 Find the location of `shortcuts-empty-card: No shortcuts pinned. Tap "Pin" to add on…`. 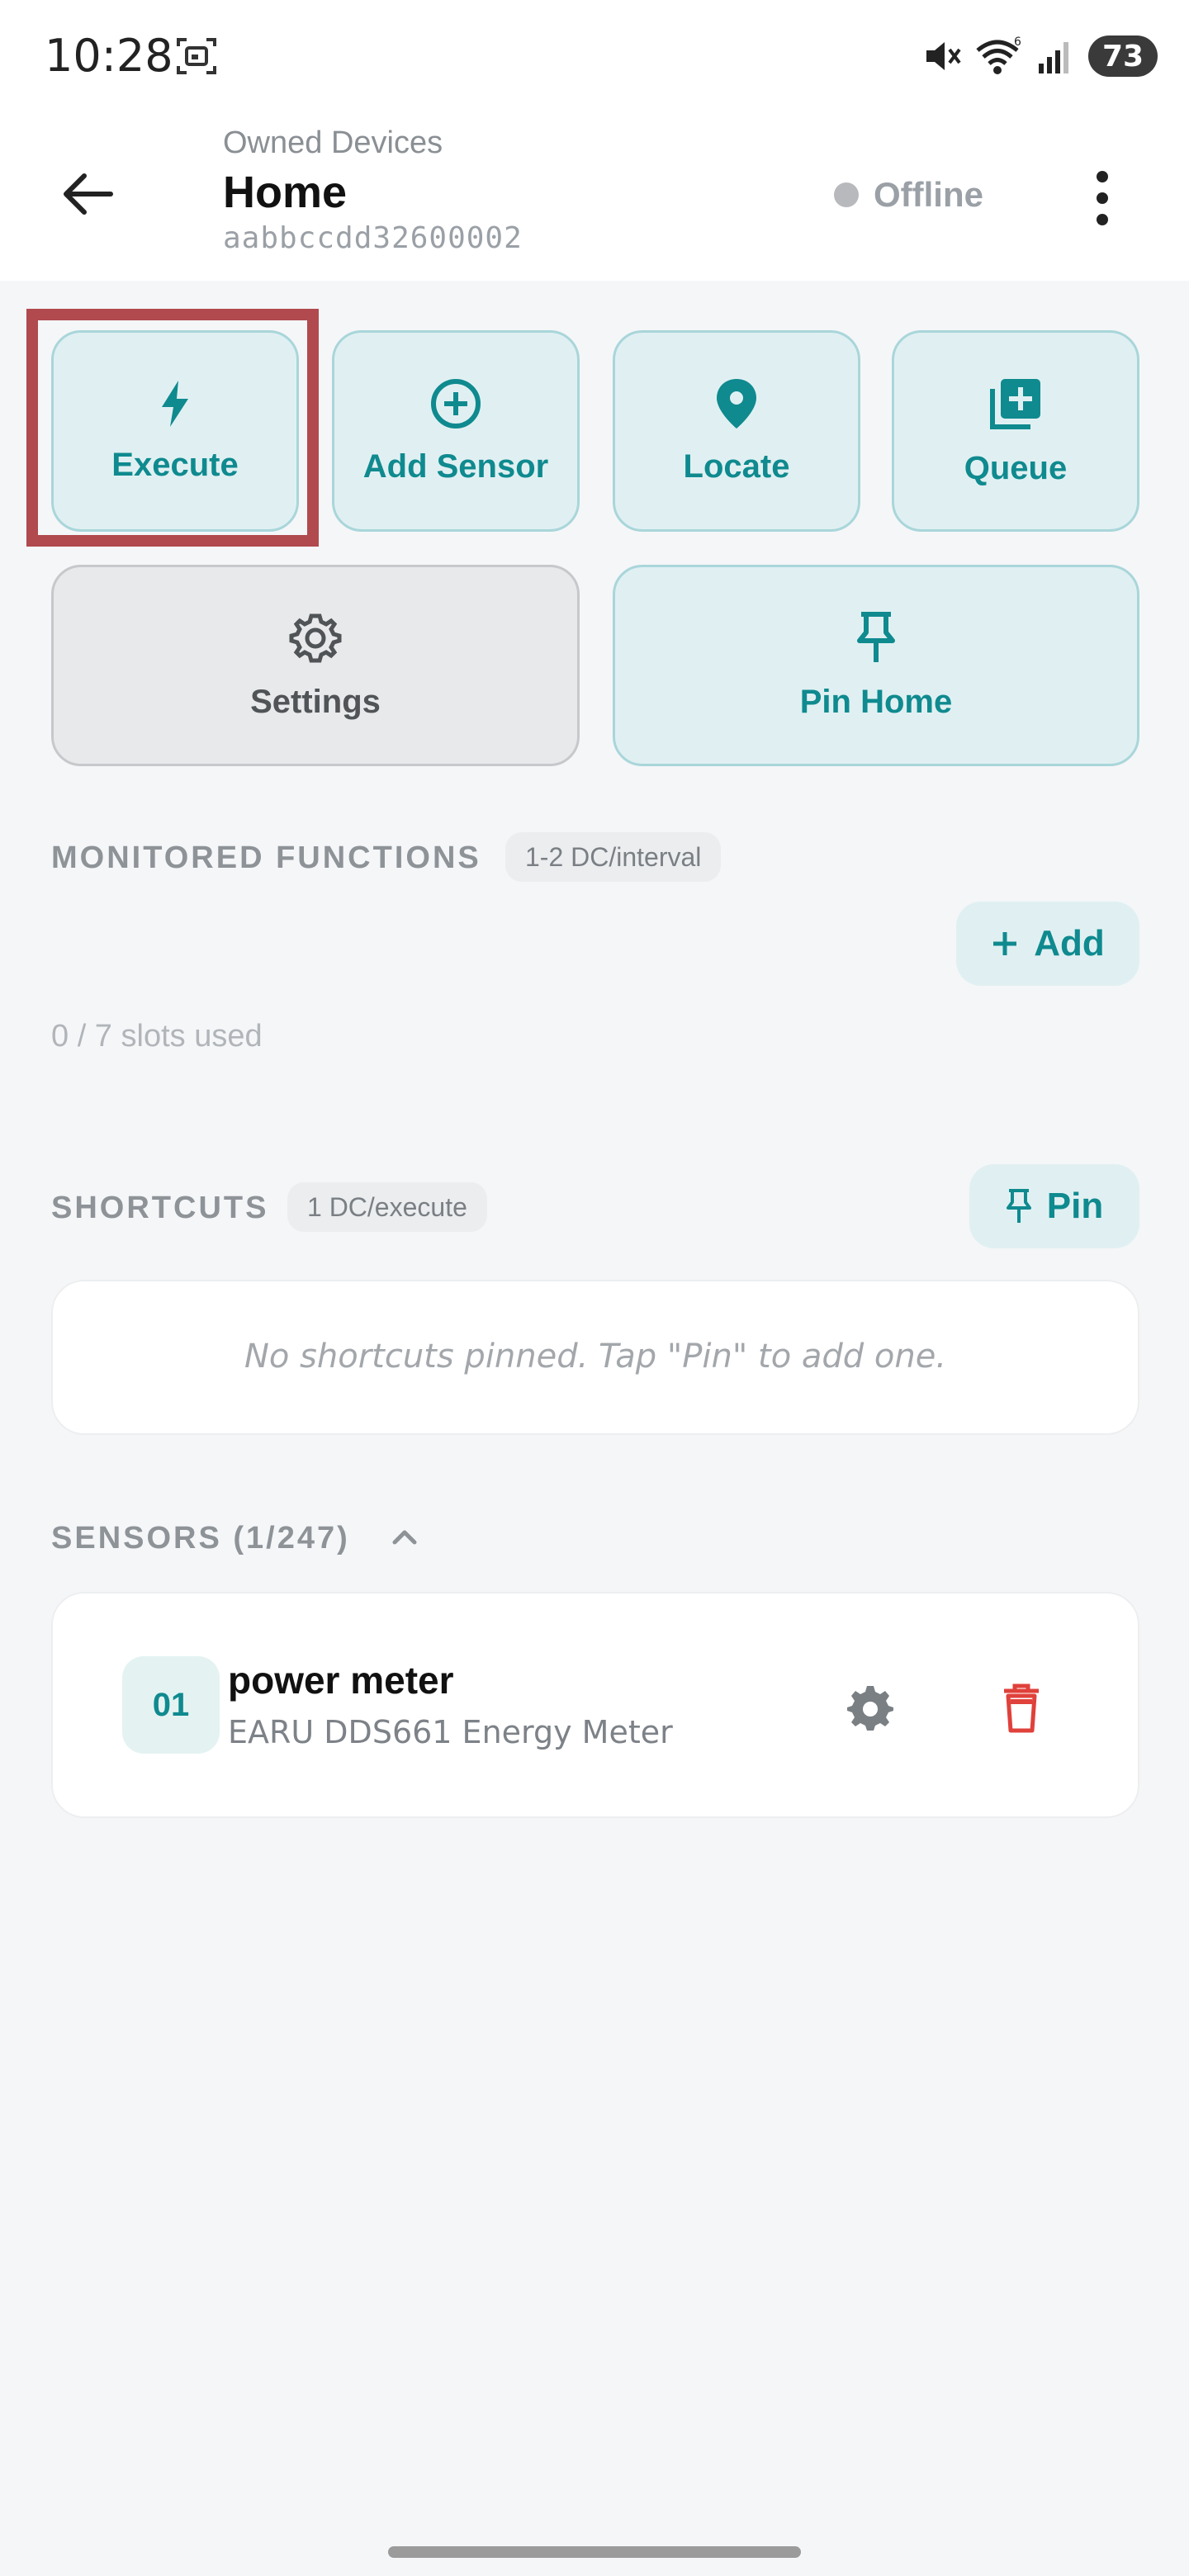

shortcuts-empty-card: No shortcuts pinned. Tap "Pin" to add on… is located at coordinates (595, 1357).